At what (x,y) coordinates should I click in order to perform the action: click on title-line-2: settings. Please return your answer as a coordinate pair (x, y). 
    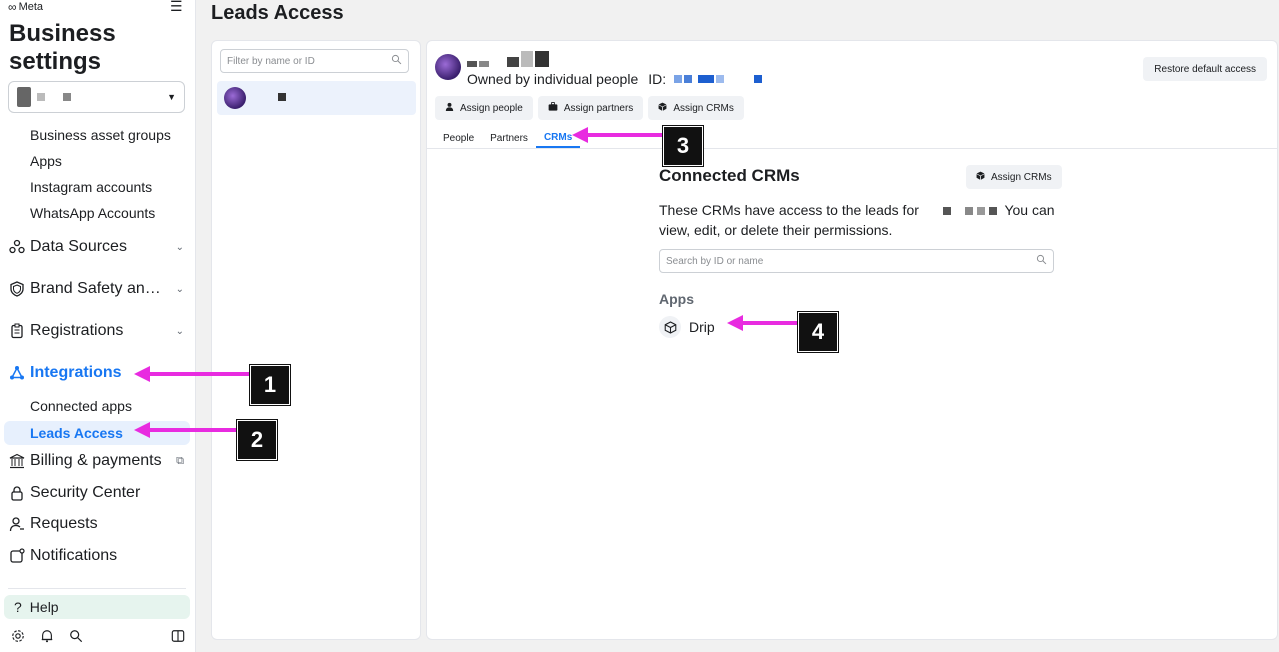
    Looking at the image, I should click on (55, 61).